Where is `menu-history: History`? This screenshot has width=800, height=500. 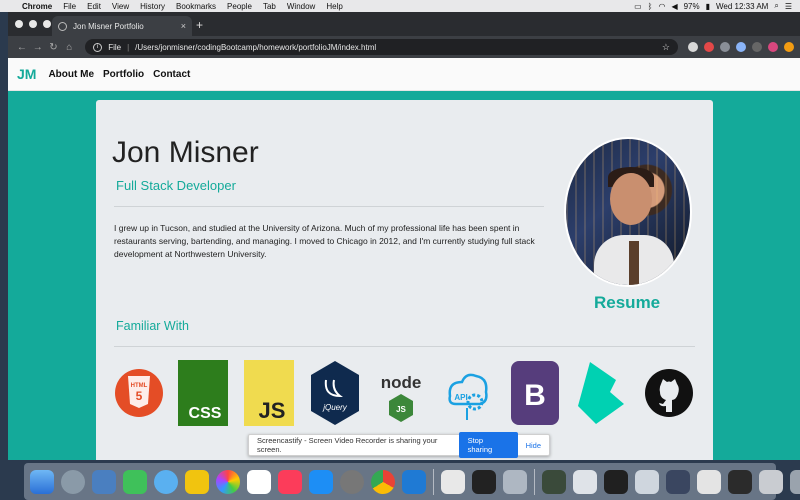
menu-history: History is located at coordinates (152, 6).